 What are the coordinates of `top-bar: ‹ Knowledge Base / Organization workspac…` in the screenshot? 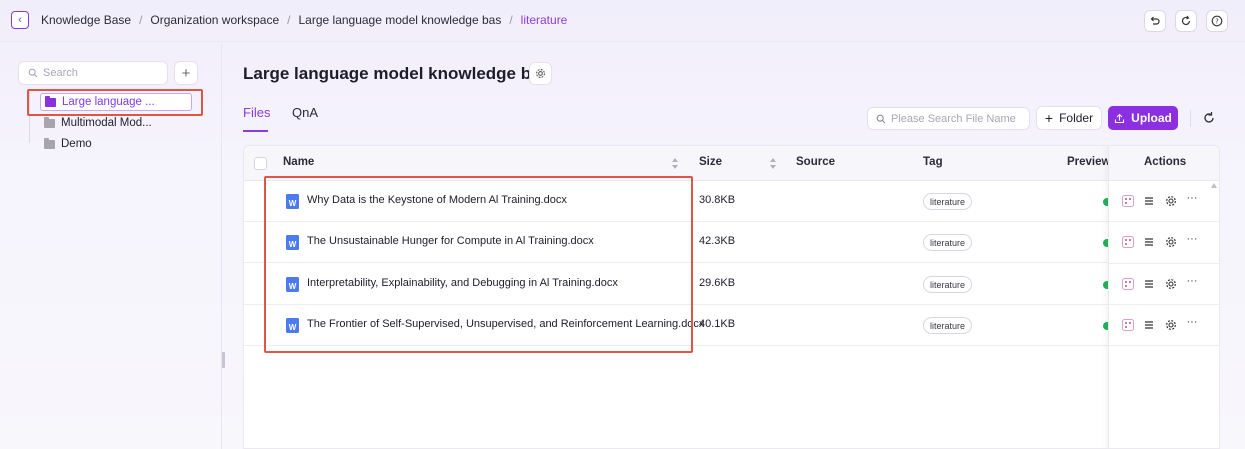 It's located at (622, 21).